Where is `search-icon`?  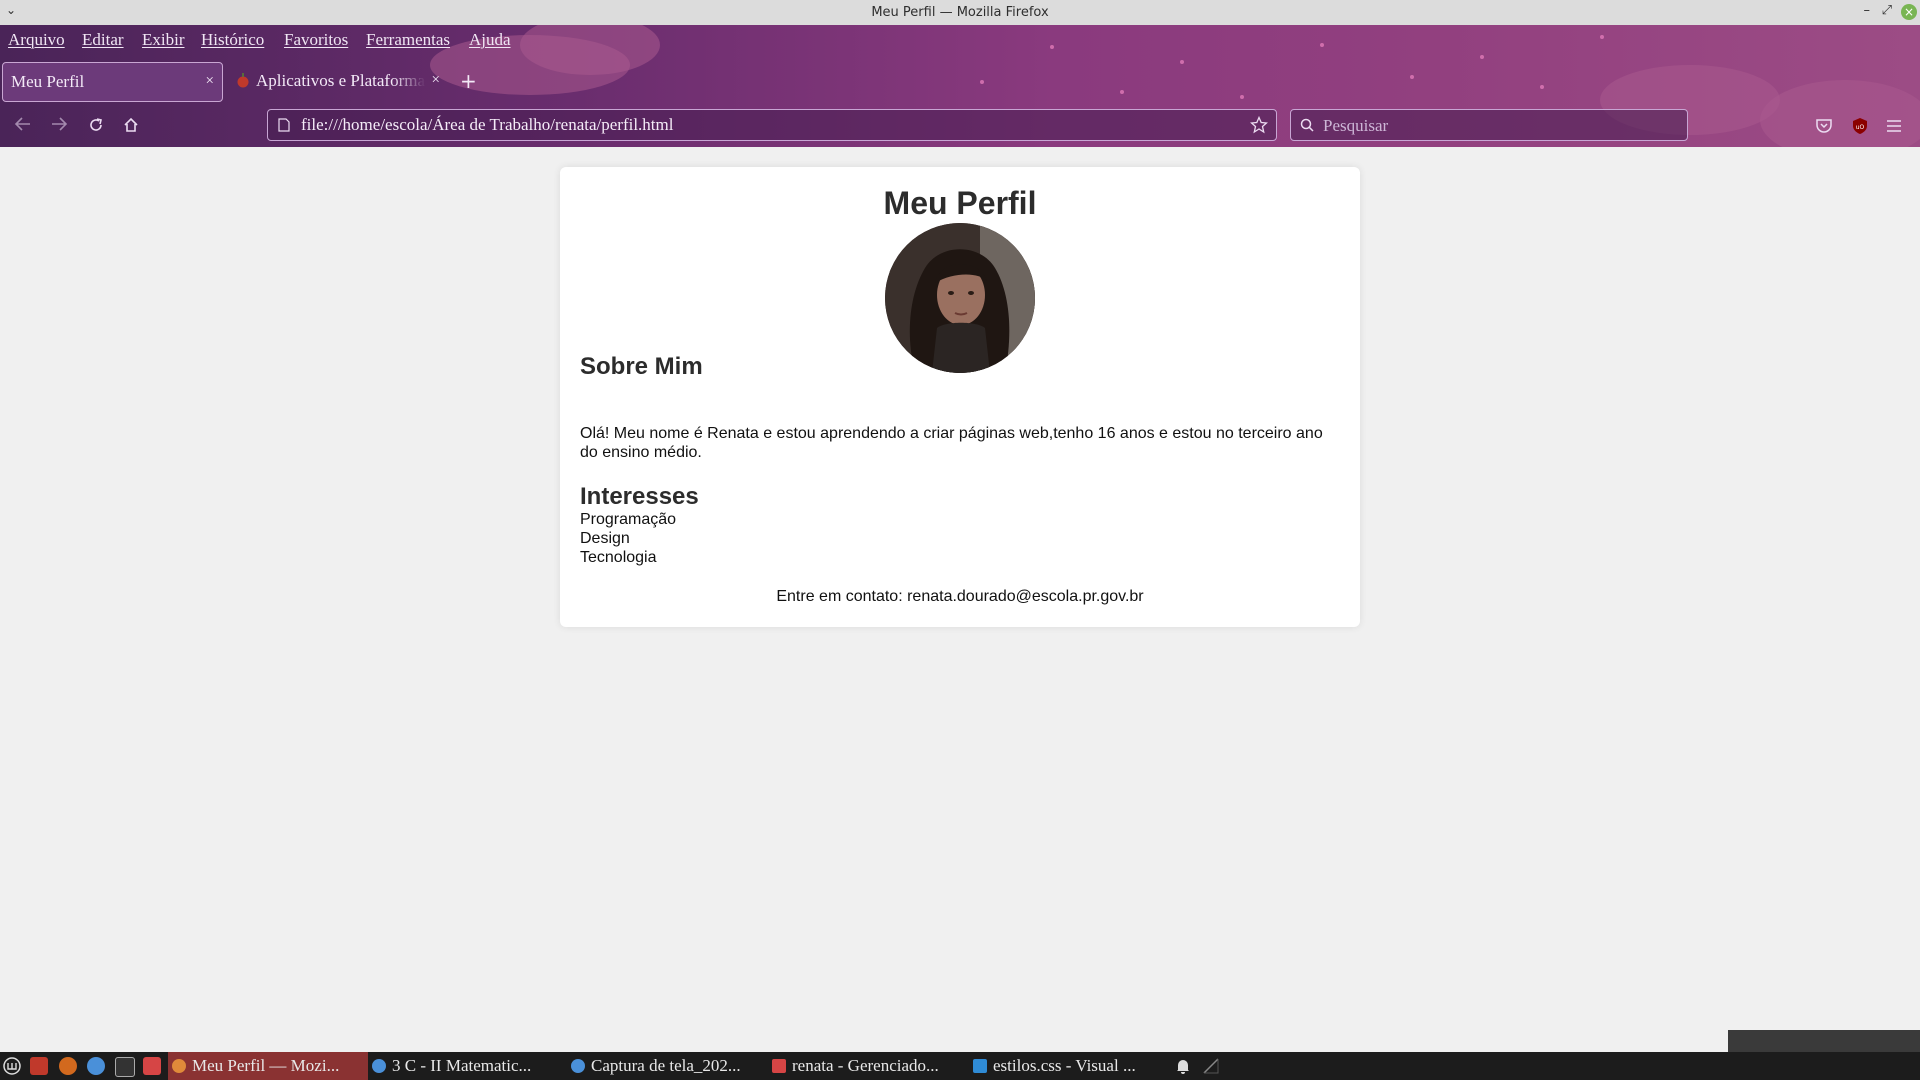 search-icon is located at coordinates (1307, 125).